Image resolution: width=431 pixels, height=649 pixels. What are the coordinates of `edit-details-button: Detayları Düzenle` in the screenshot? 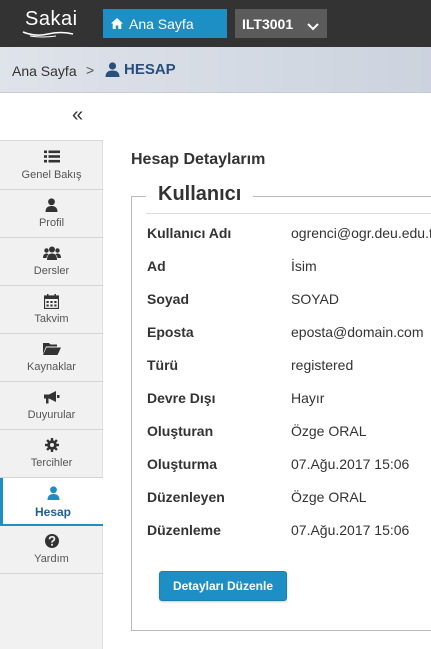 It's located at (223, 586).